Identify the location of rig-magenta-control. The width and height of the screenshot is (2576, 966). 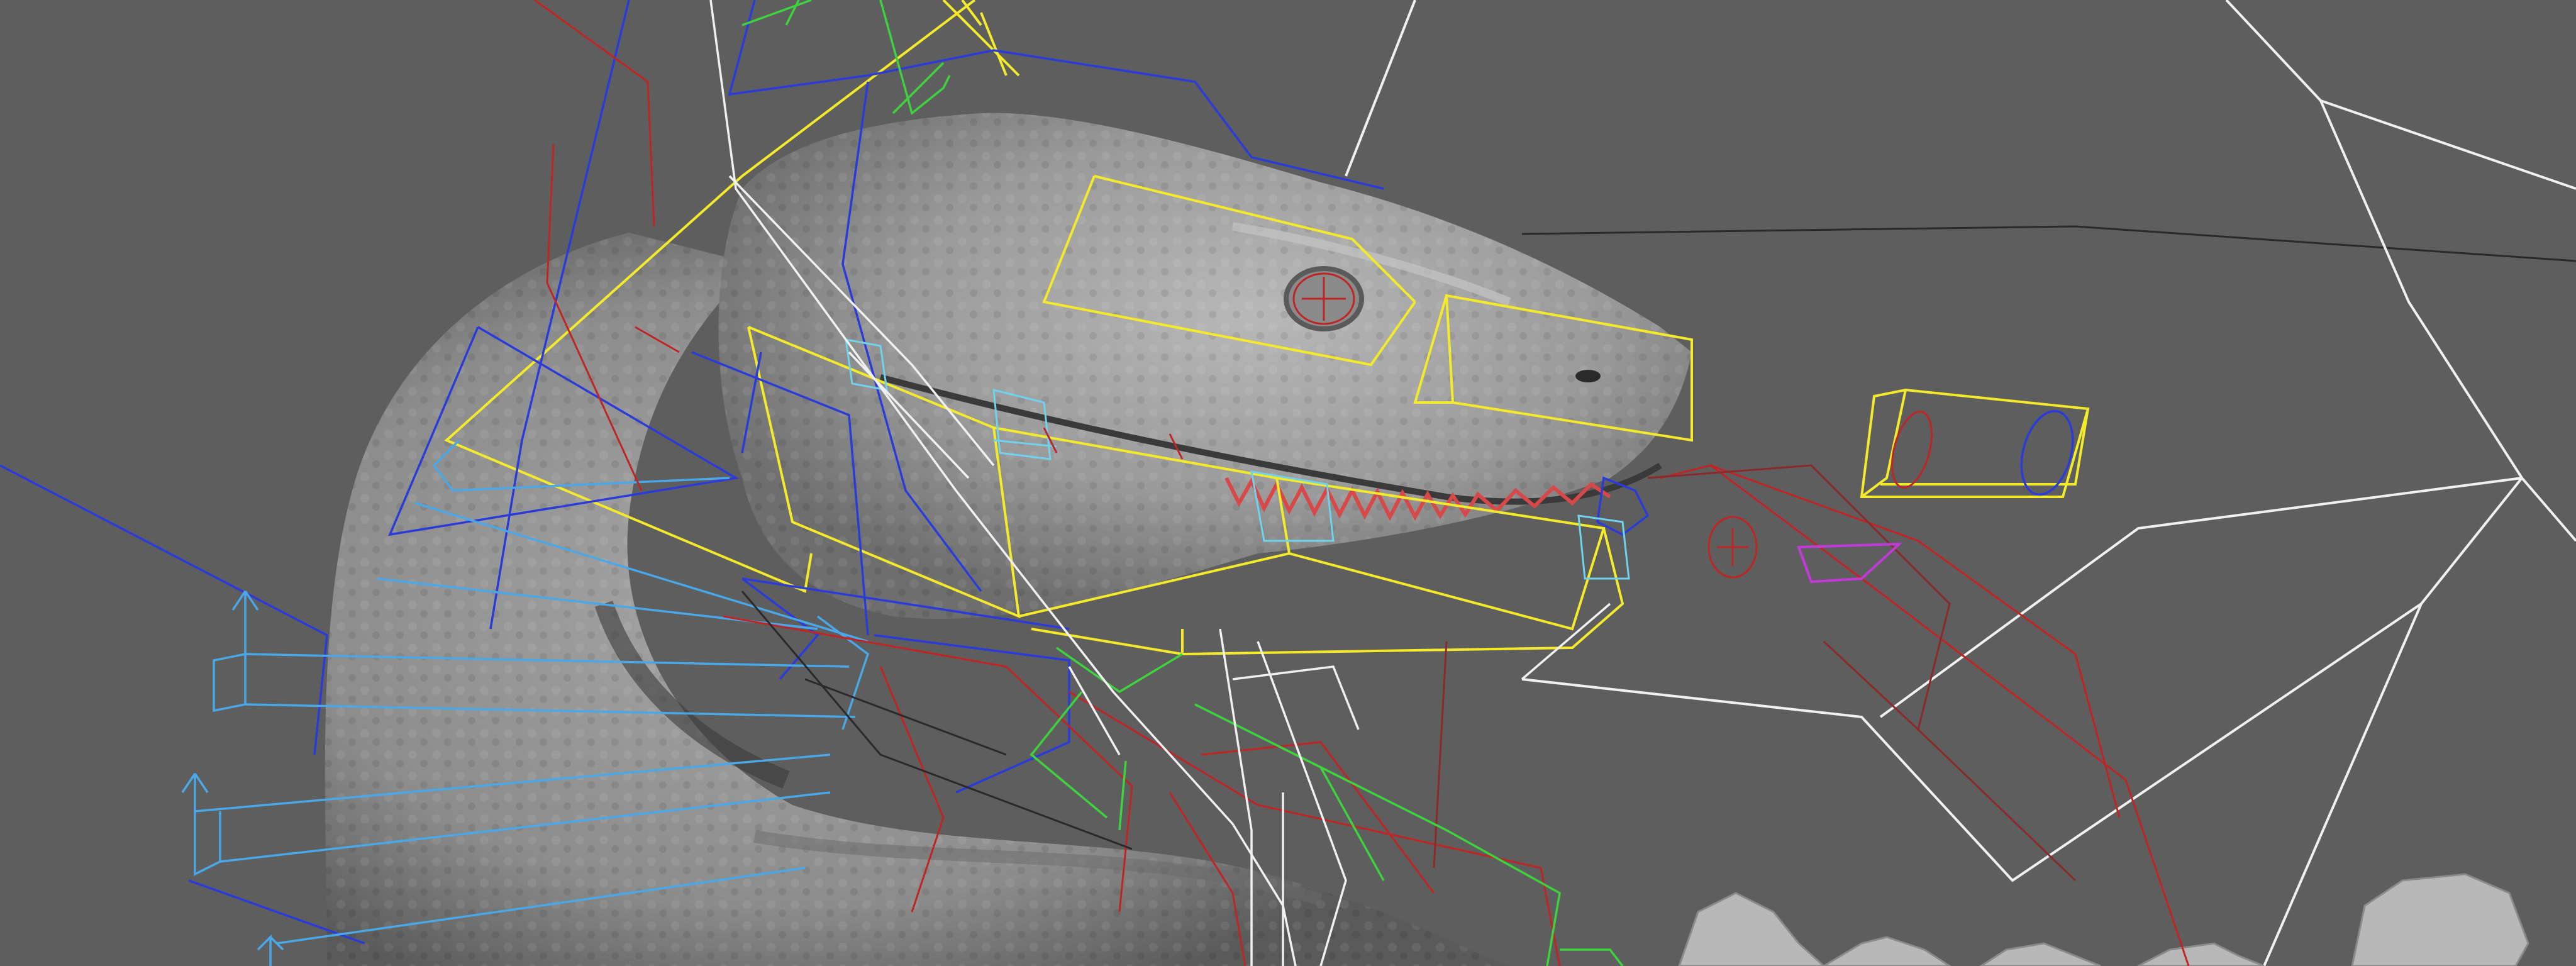
(1850, 563).